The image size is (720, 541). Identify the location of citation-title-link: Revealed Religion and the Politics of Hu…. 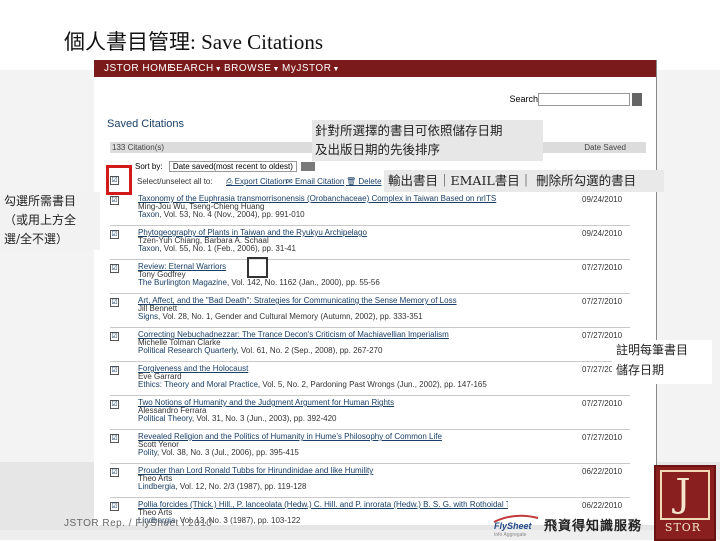
(323, 437).